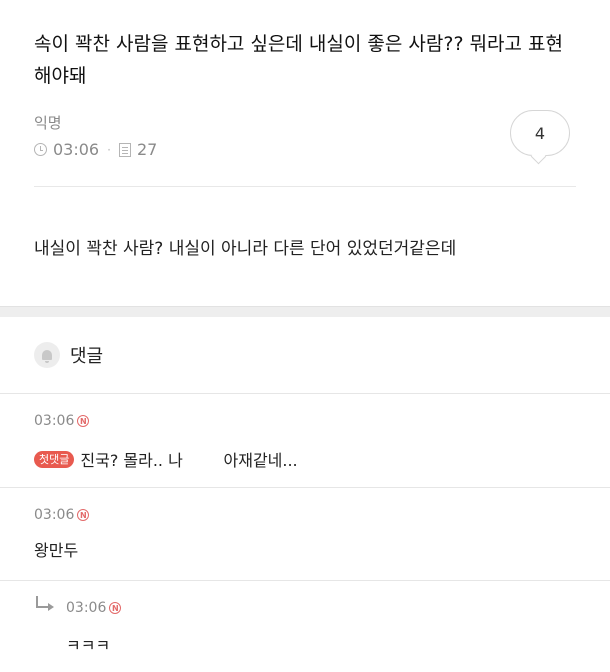  Describe the element at coordinates (54, 459) in the screenshot. I see `first-comment-badge: 첫댓글` at that location.